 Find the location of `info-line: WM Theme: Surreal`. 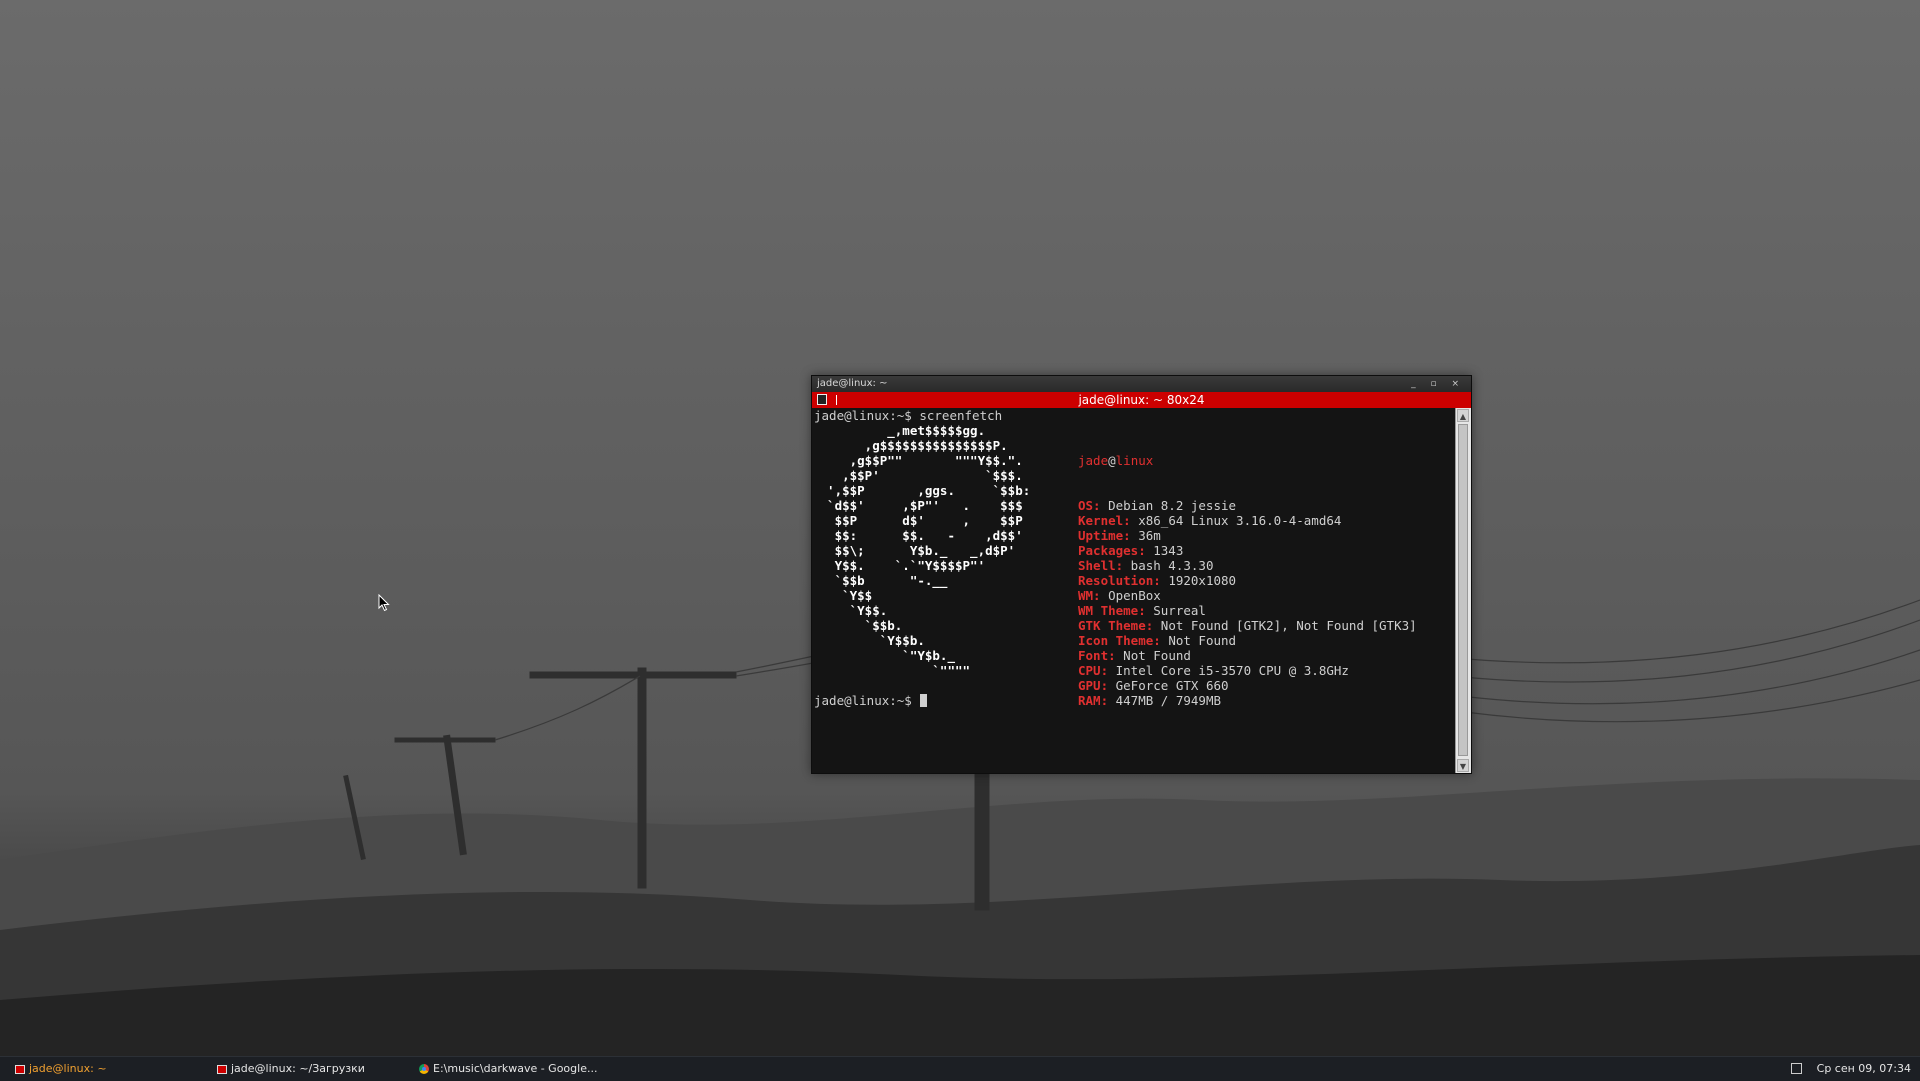

info-line: WM Theme: Surreal is located at coordinates (1142, 610).